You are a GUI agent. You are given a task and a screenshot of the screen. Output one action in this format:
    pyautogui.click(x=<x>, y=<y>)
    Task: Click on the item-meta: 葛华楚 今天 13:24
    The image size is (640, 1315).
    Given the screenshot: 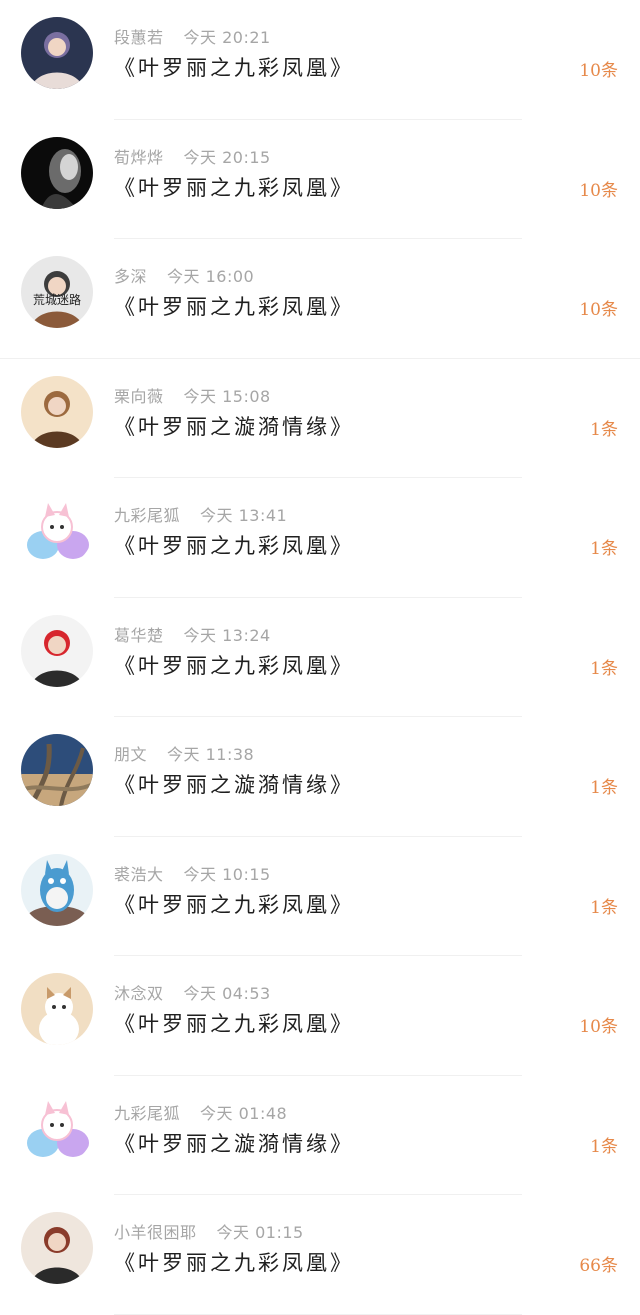 What is the action you would take?
    pyautogui.click(x=192, y=634)
    